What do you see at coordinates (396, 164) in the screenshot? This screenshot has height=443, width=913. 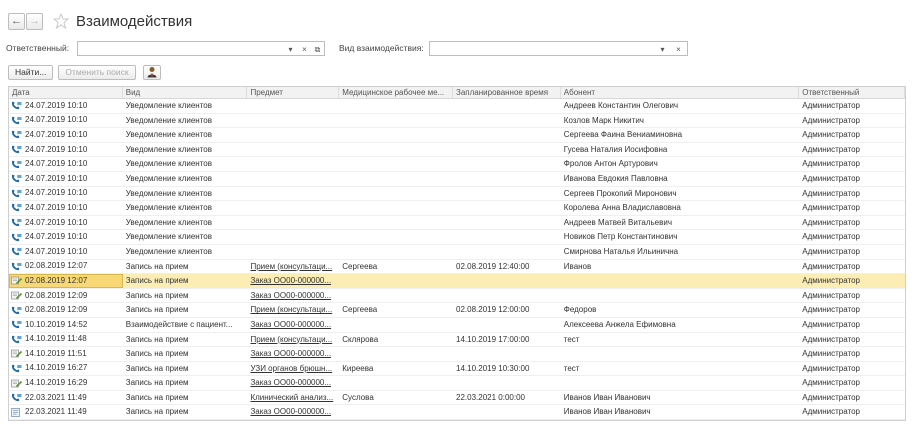 I see `cell-workplace` at bounding box center [396, 164].